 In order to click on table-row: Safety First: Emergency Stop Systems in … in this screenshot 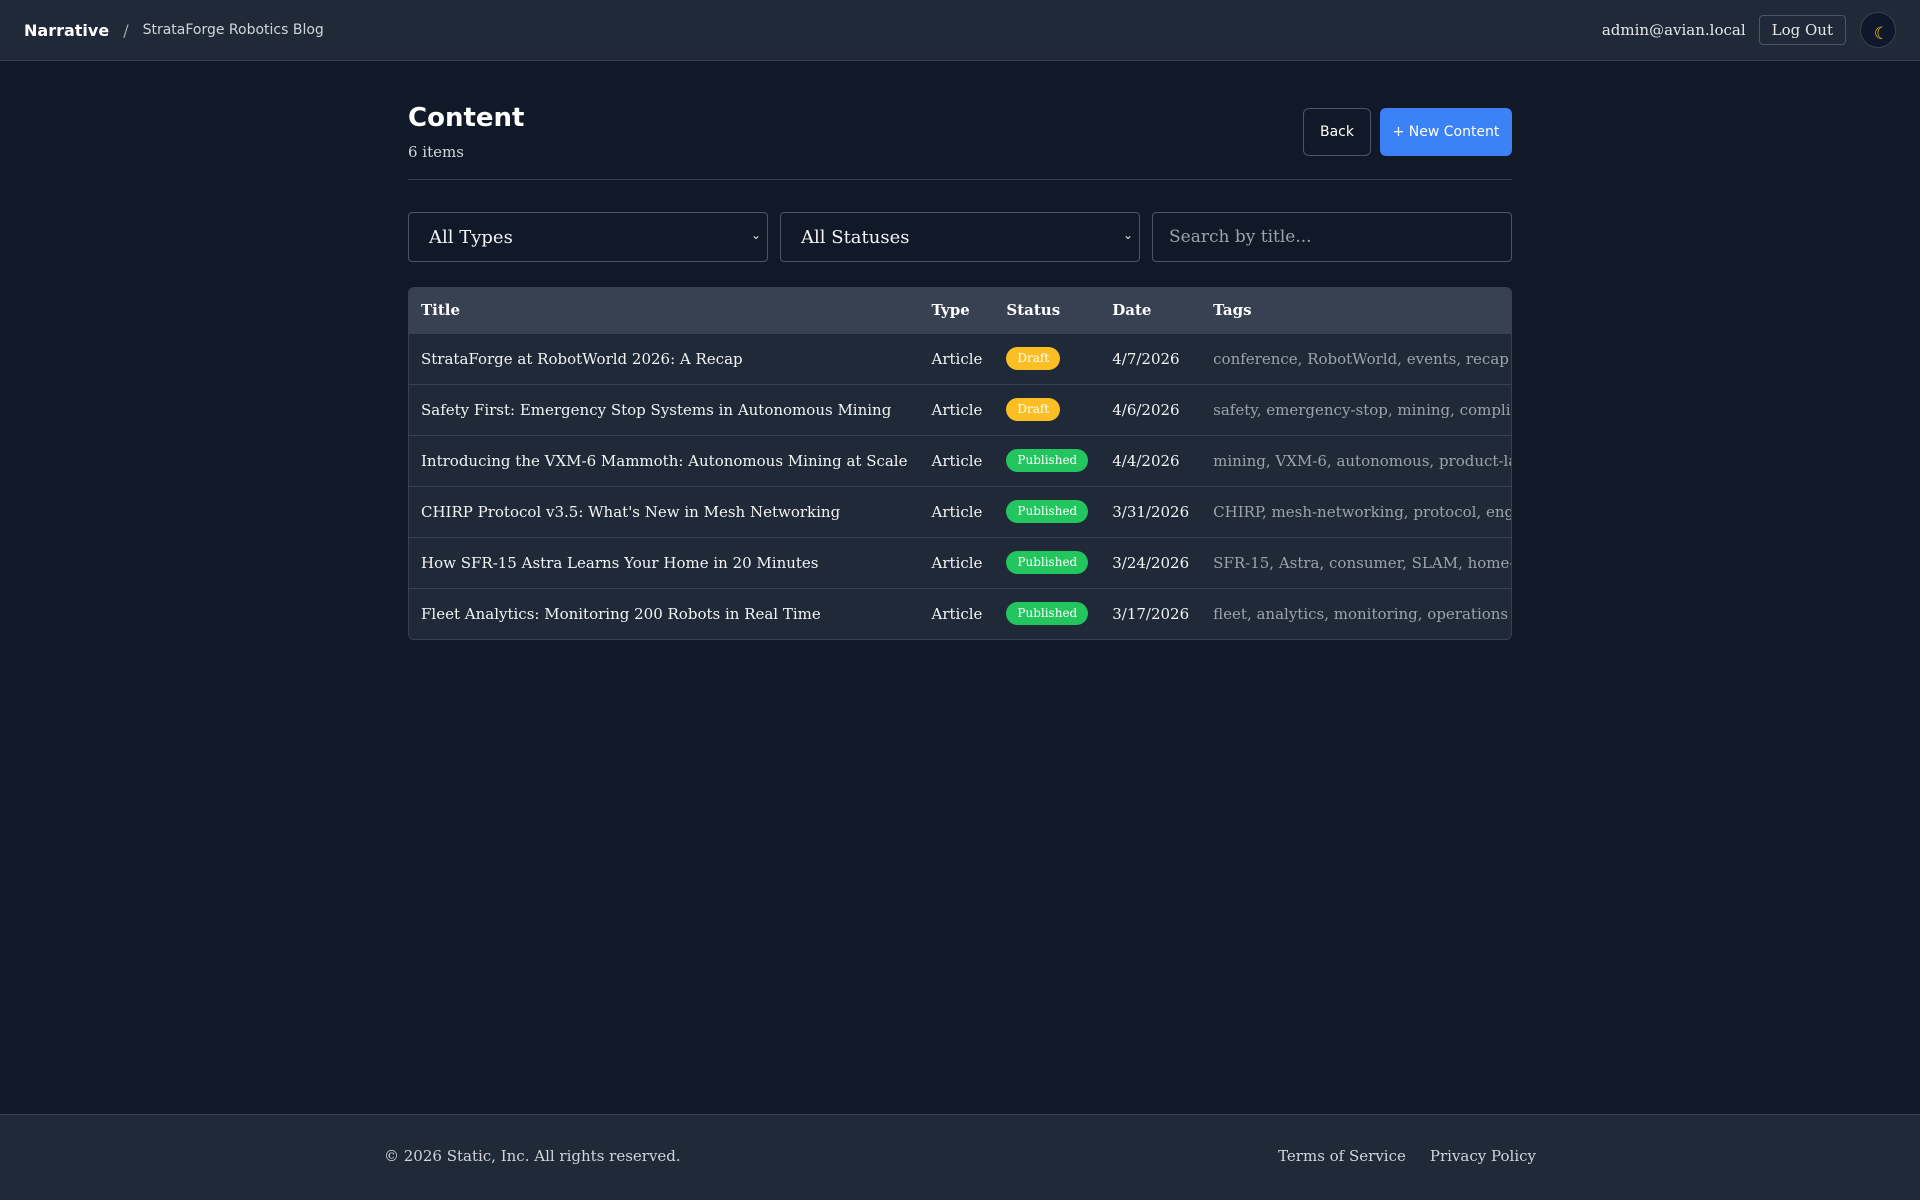, I will do `click(960, 409)`.